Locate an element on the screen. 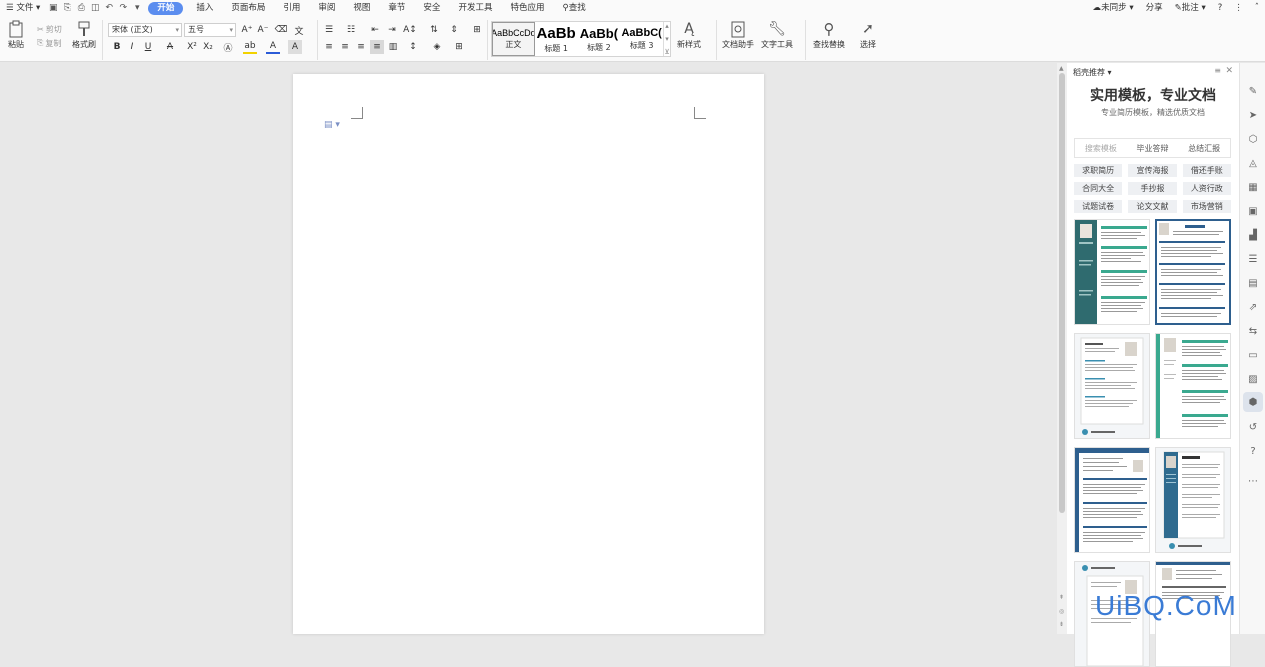  increase-indent-icon: ⇥ is located at coordinates (392, 30).